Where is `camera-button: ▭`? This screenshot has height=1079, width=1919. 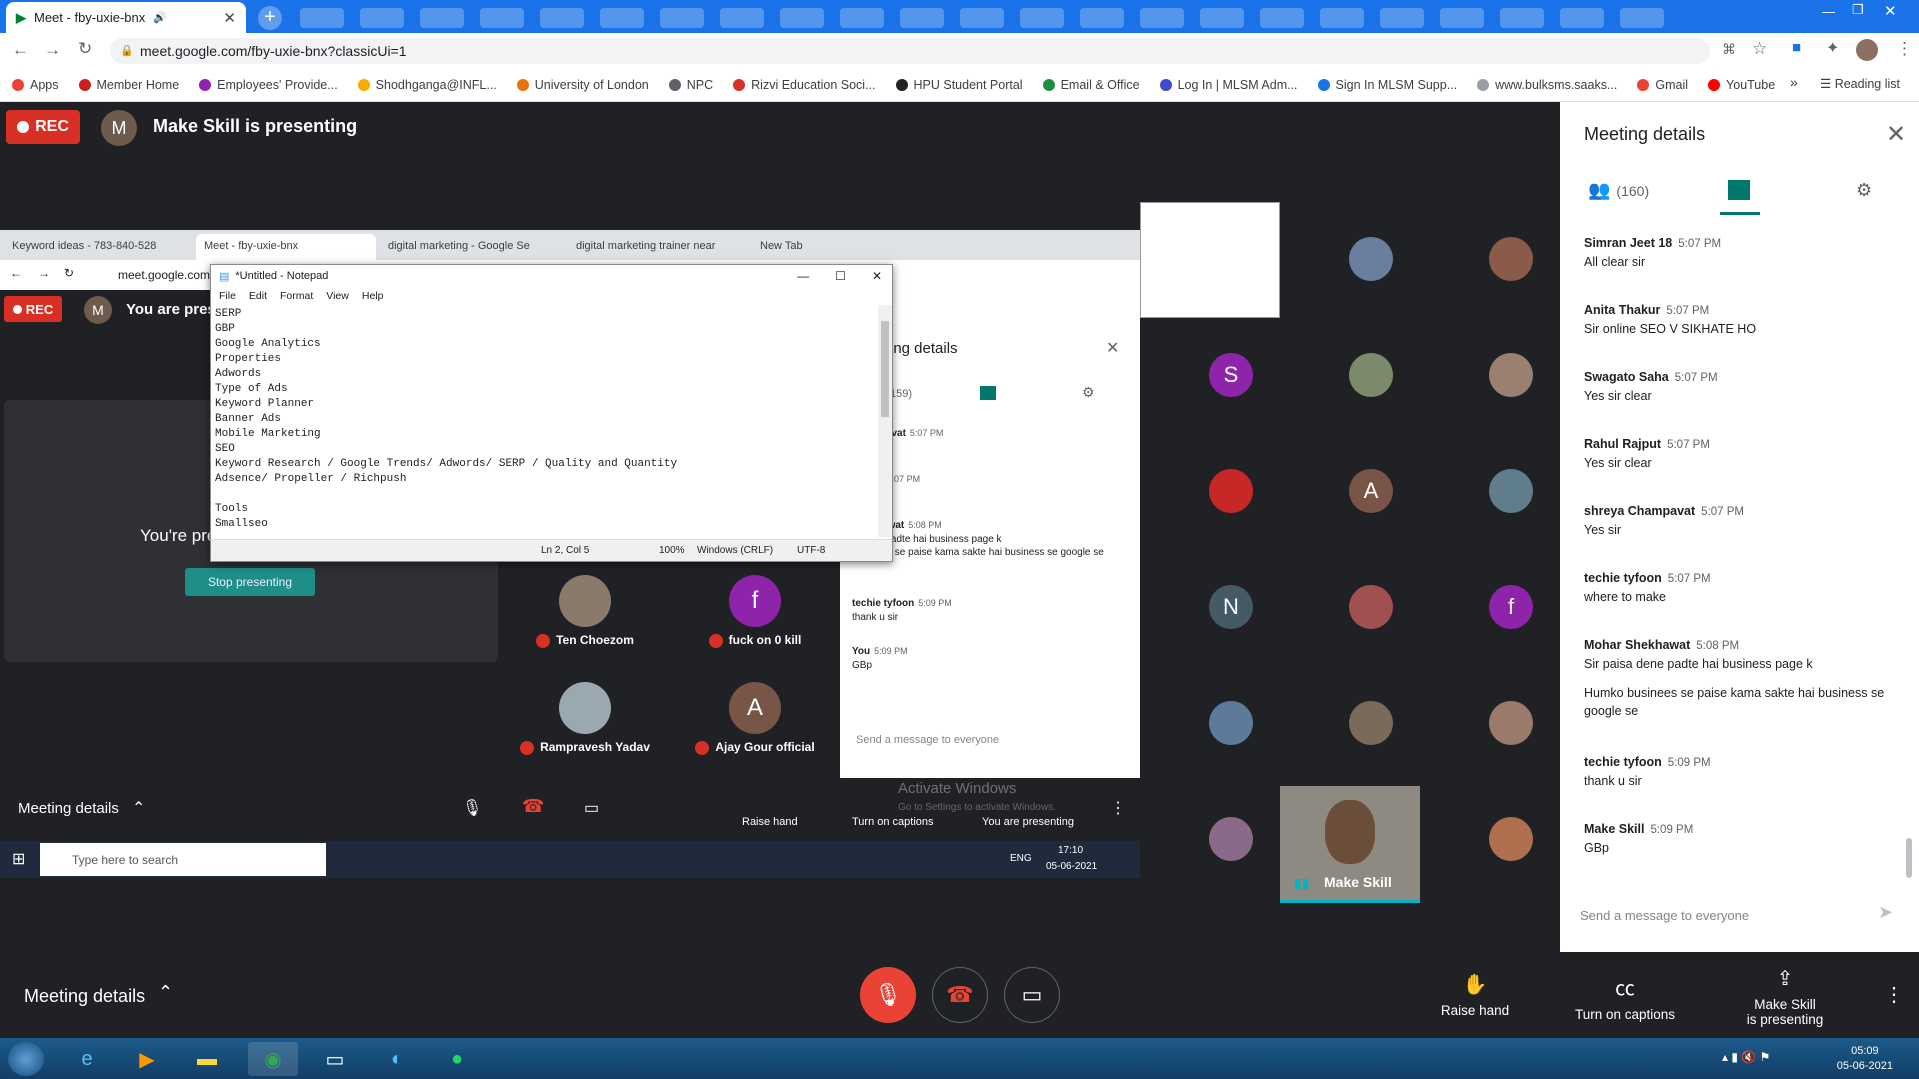
camera-button: ▭ is located at coordinates (1032, 995).